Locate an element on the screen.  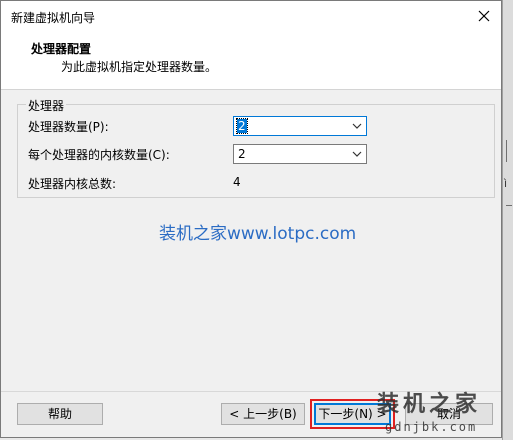
page-subtitle: 为此虚拟机指定处理器数量。 is located at coordinates (139, 67).